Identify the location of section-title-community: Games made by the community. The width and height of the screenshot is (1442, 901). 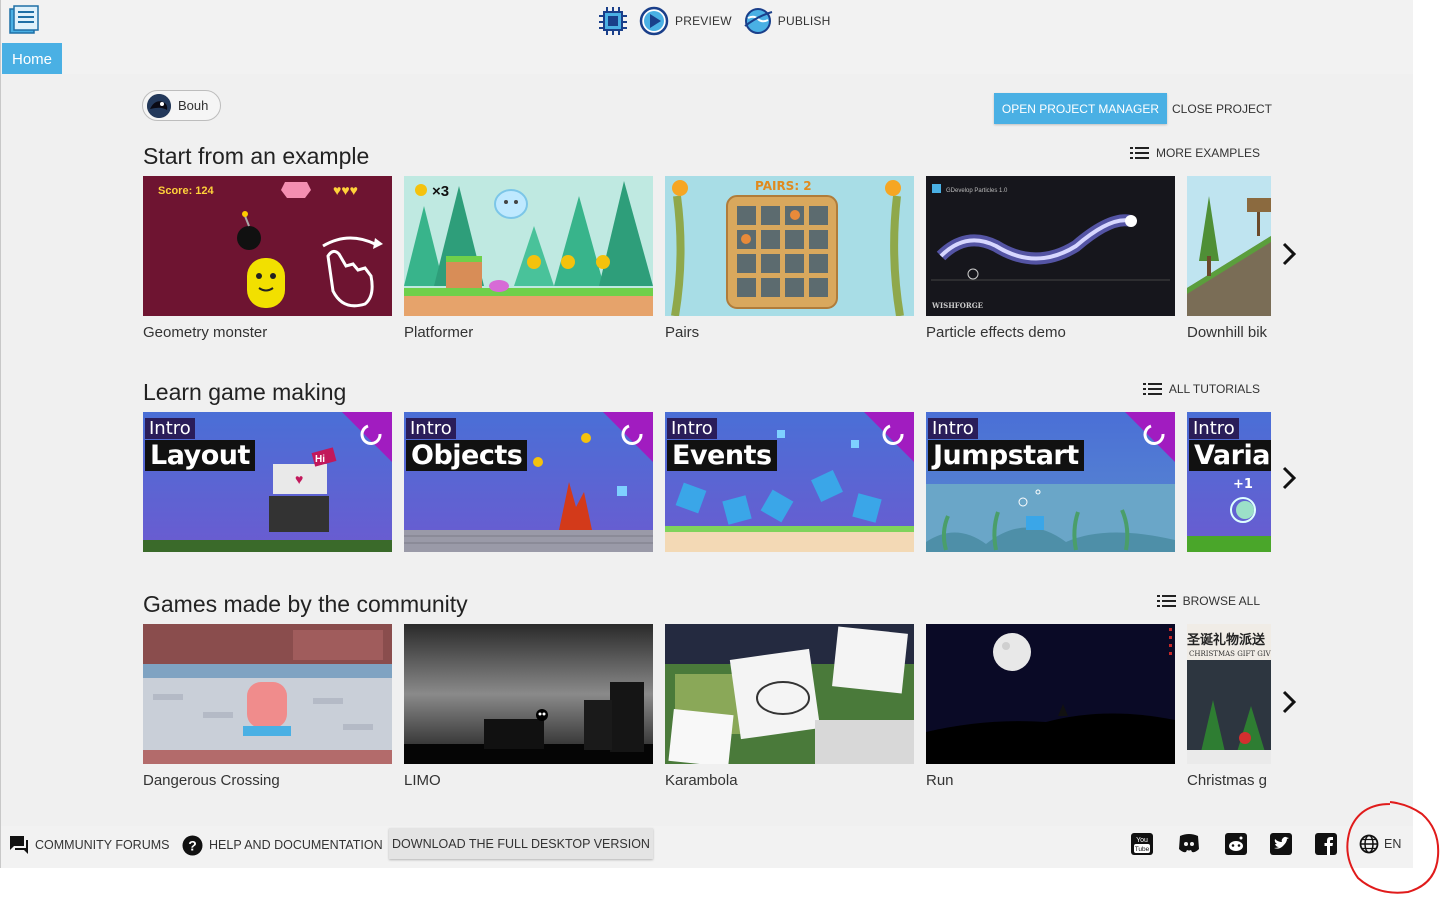
(305, 604).